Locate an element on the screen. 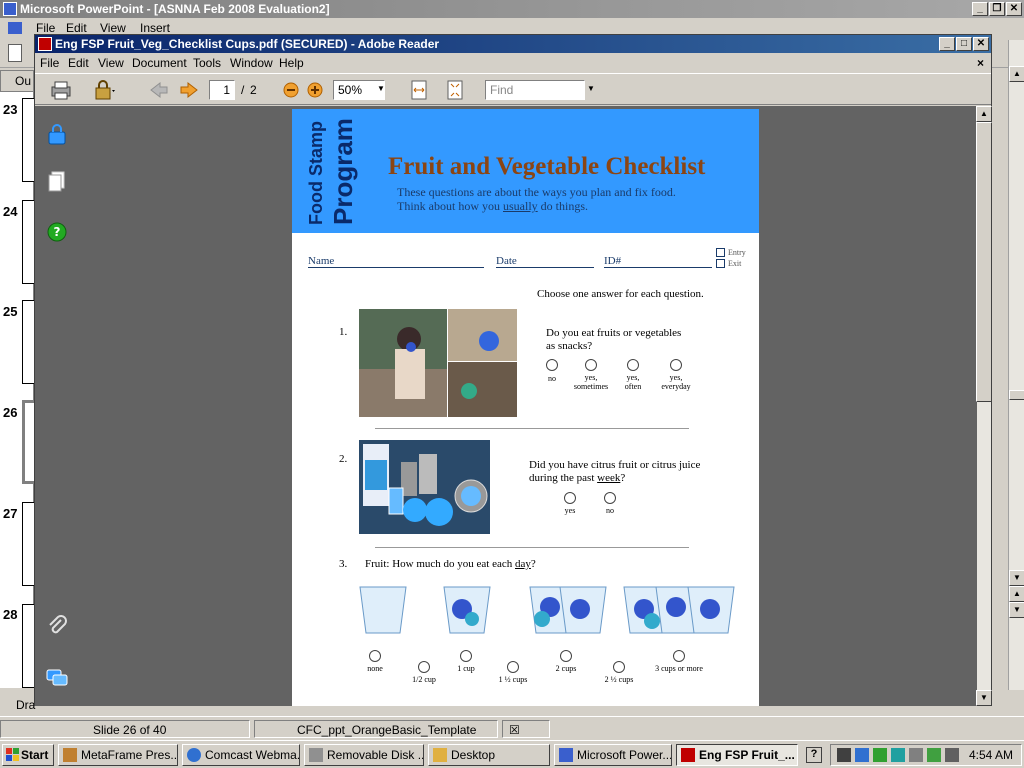  lock-icon is located at coordinates (57, 134).